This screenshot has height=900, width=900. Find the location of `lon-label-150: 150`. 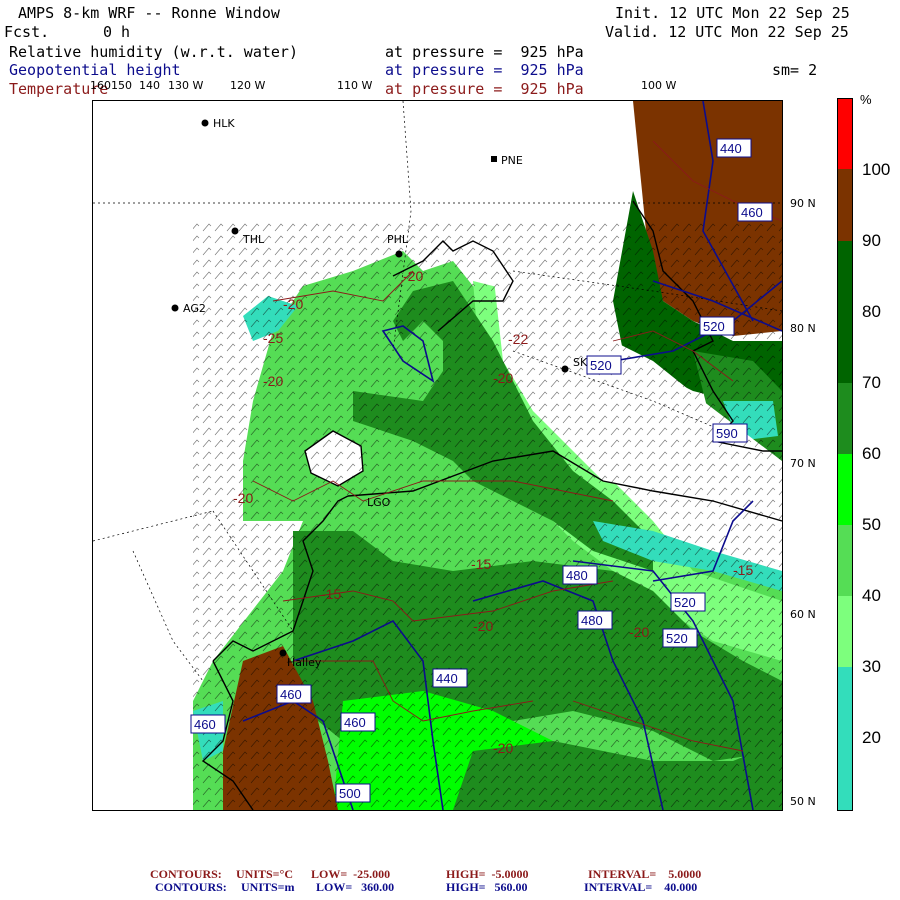

lon-label-150: 150 is located at coordinates (121, 85).